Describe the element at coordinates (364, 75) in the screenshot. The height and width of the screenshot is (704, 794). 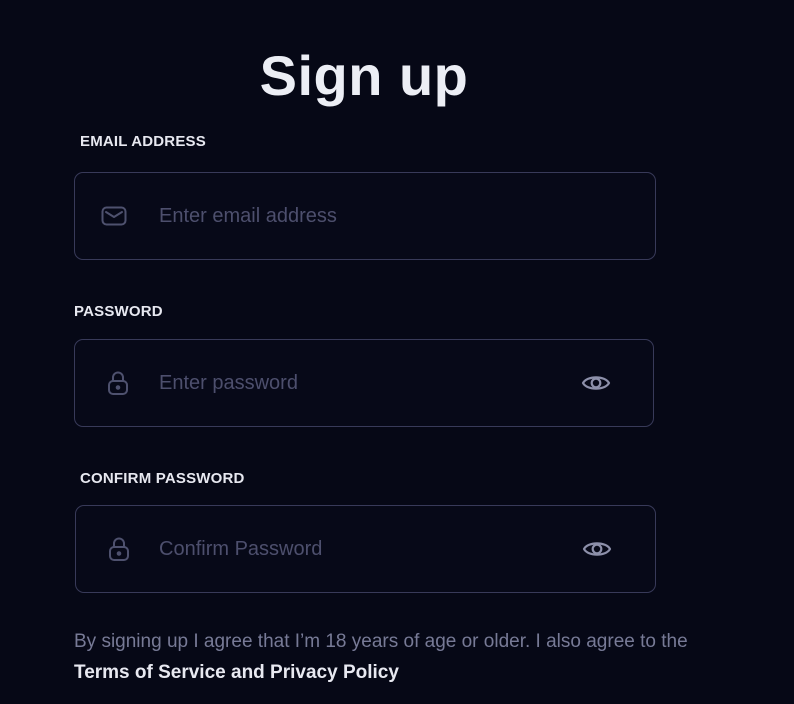
I see `page-title: Sign up` at that location.